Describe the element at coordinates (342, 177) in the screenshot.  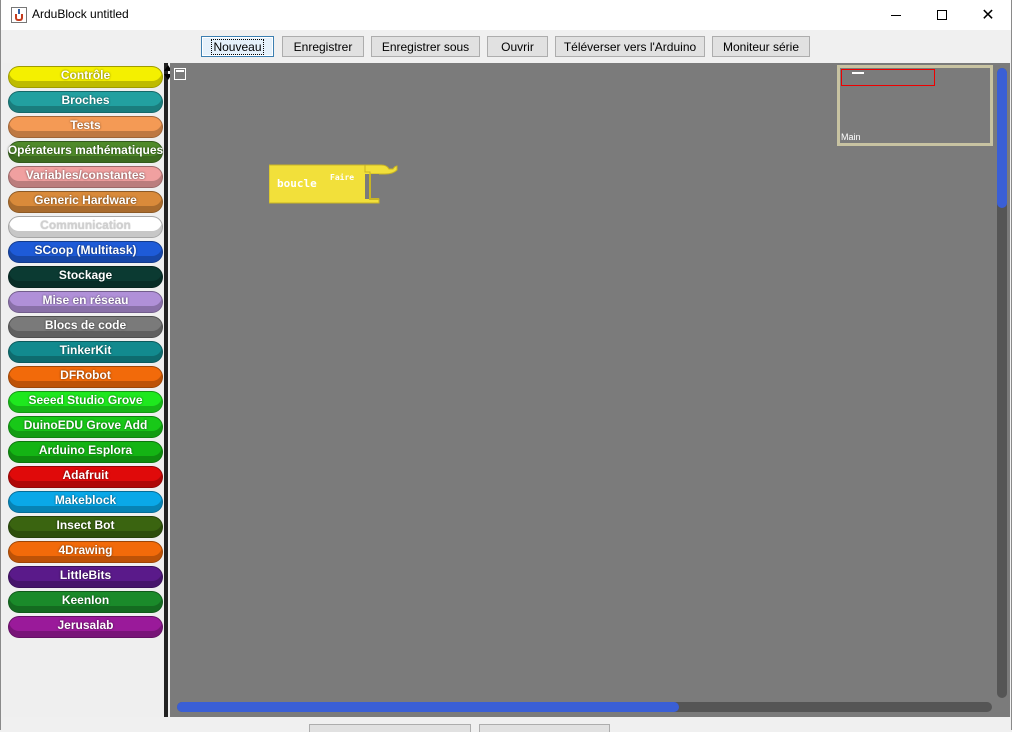
I see `loop-block-socket-label: Faire` at that location.